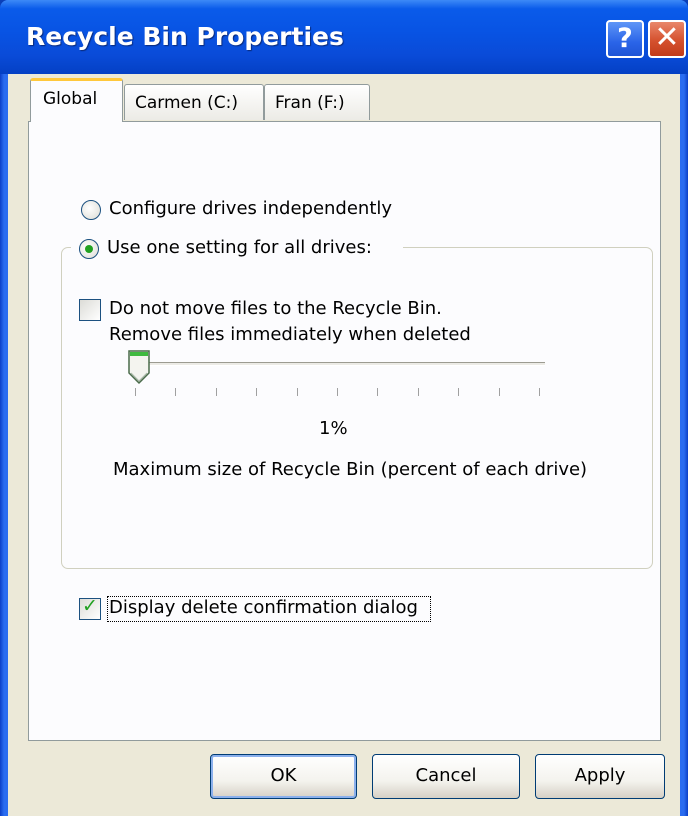  I want to click on ok-button: OK, so click(283, 776).